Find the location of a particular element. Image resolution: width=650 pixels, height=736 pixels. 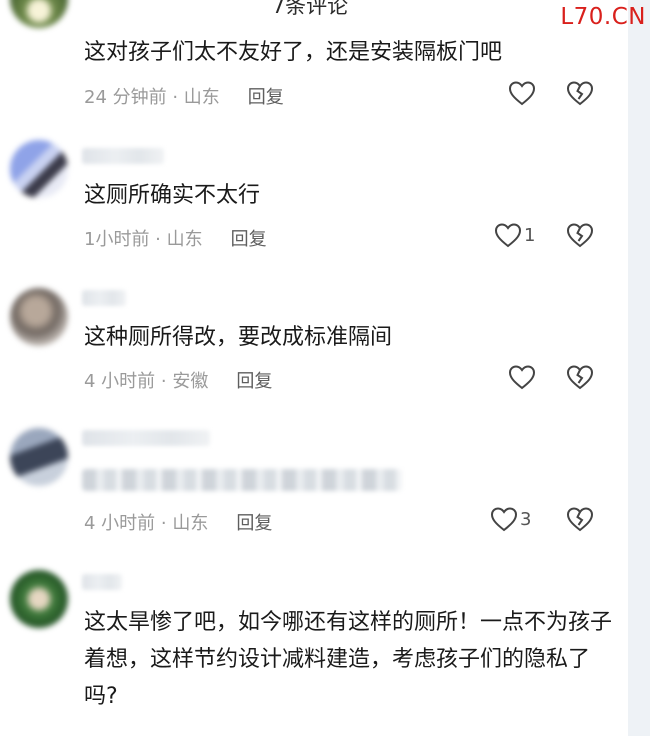

comment-meta: 4 小时前 · 安徽 回复 is located at coordinates (178, 380).